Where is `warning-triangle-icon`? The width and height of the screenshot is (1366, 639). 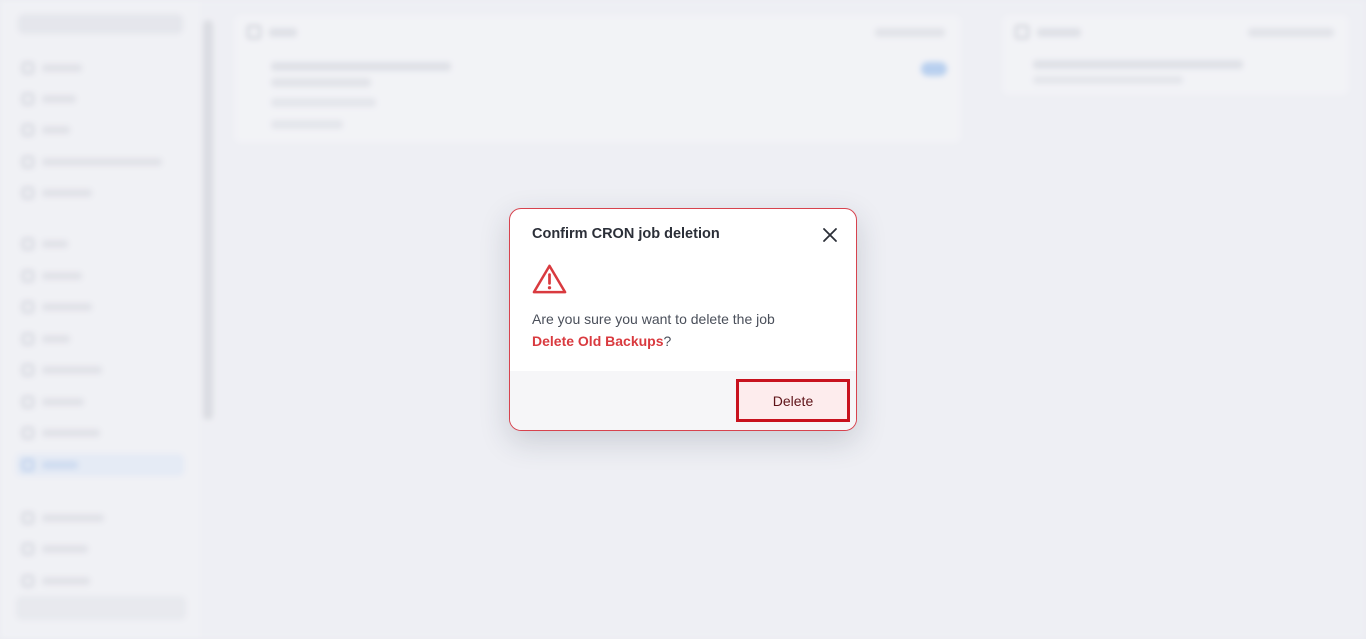 warning-triangle-icon is located at coordinates (549, 279).